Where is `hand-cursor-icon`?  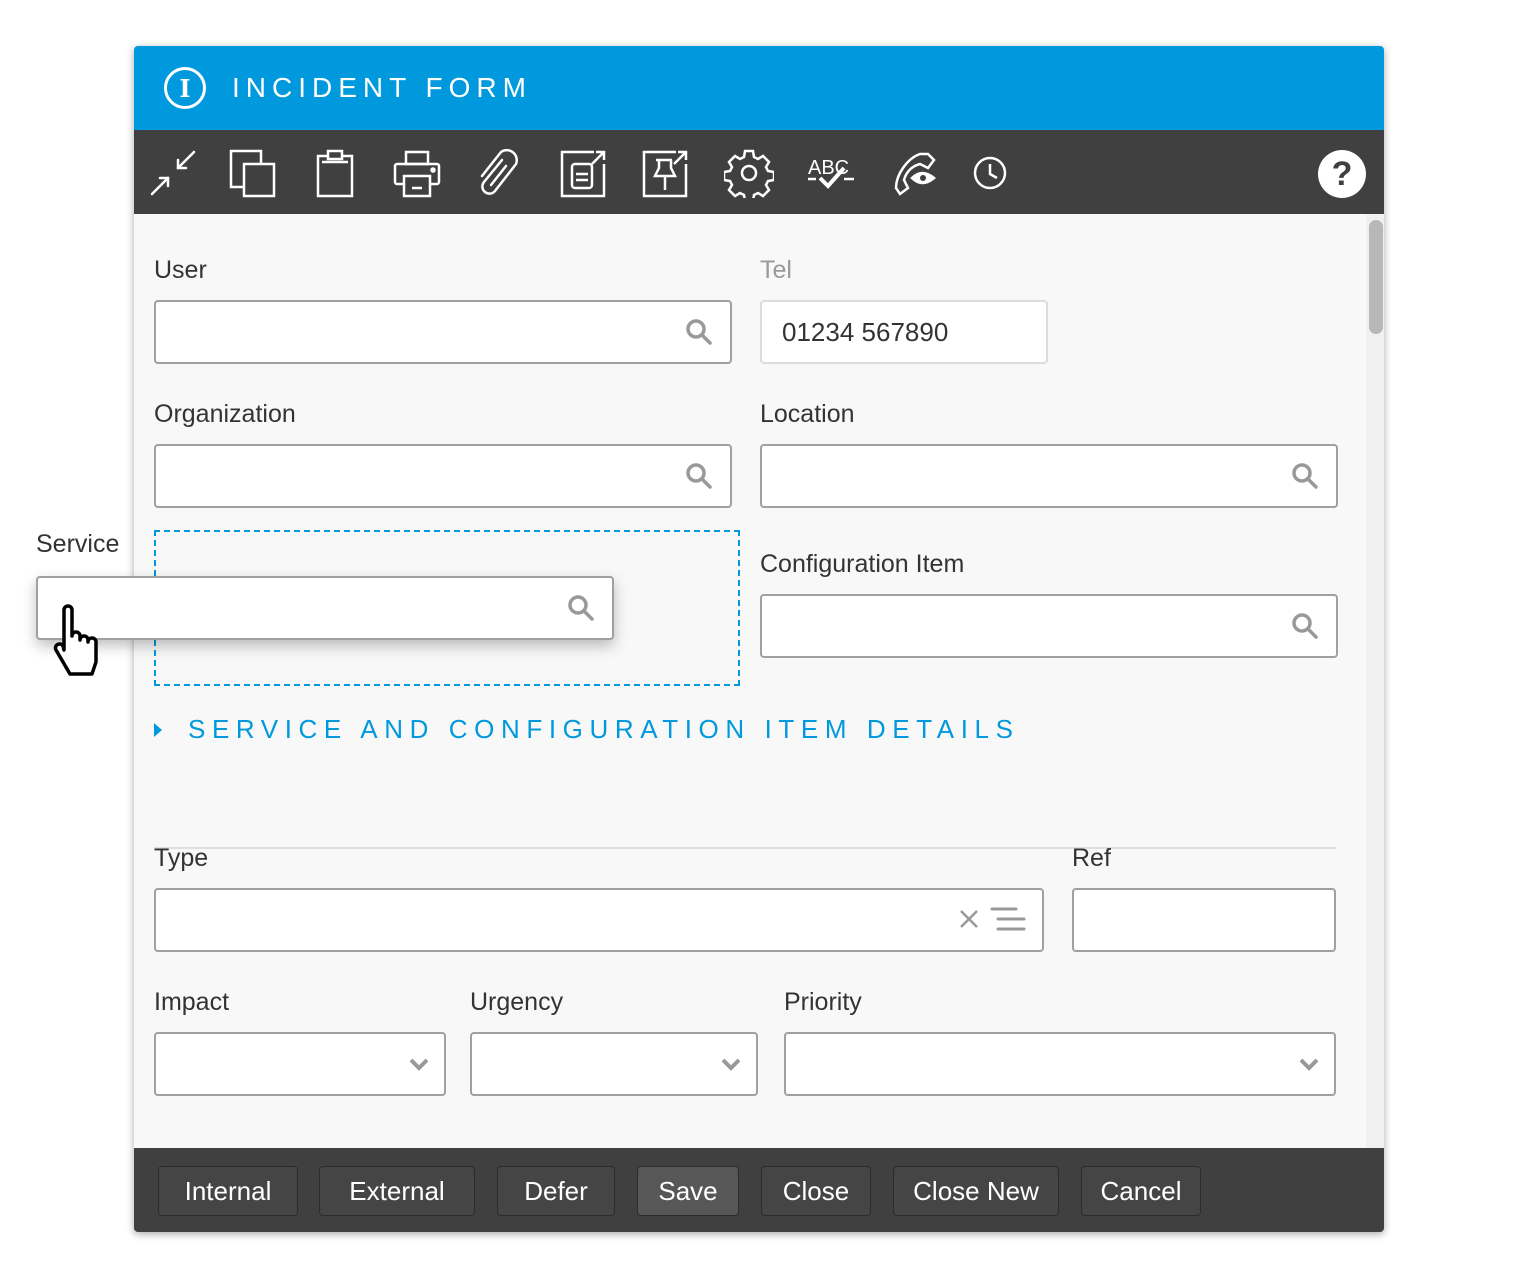
hand-cursor-icon is located at coordinates (75, 640).